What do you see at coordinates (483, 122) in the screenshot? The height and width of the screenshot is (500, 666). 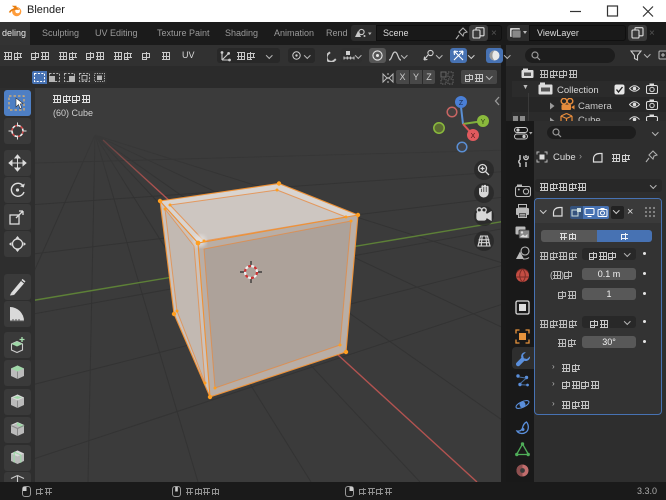 I see `svg-text: Y` at bounding box center [483, 122].